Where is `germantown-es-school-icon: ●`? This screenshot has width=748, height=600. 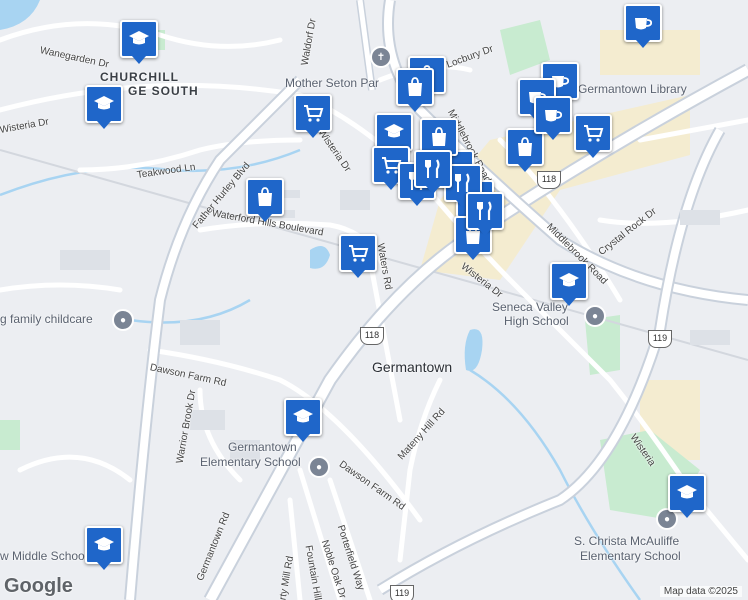 germantown-es-school-icon: ● is located at coordinates (319, 467).